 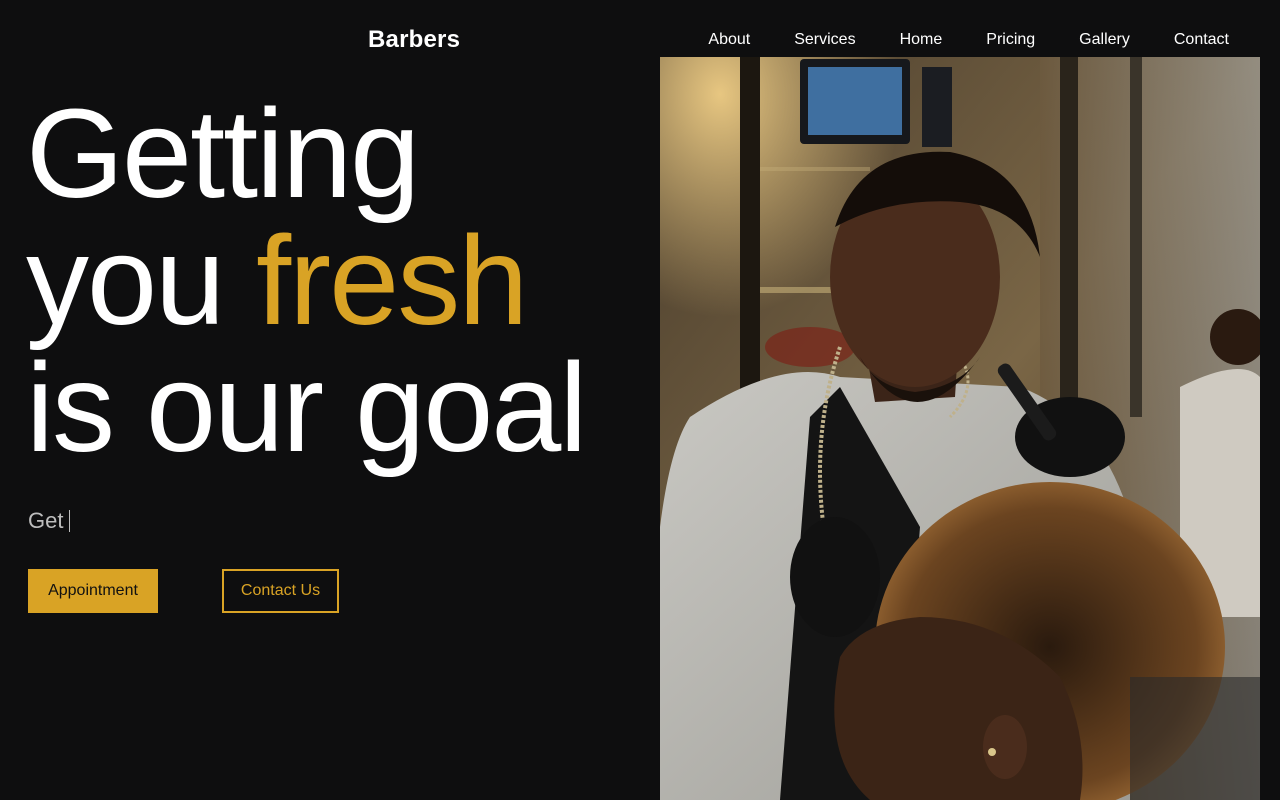 What do you see at coordinates (93, 591) in the screenshot?
I see `appointment-button: Appointment` at bounding box center [93, 591].